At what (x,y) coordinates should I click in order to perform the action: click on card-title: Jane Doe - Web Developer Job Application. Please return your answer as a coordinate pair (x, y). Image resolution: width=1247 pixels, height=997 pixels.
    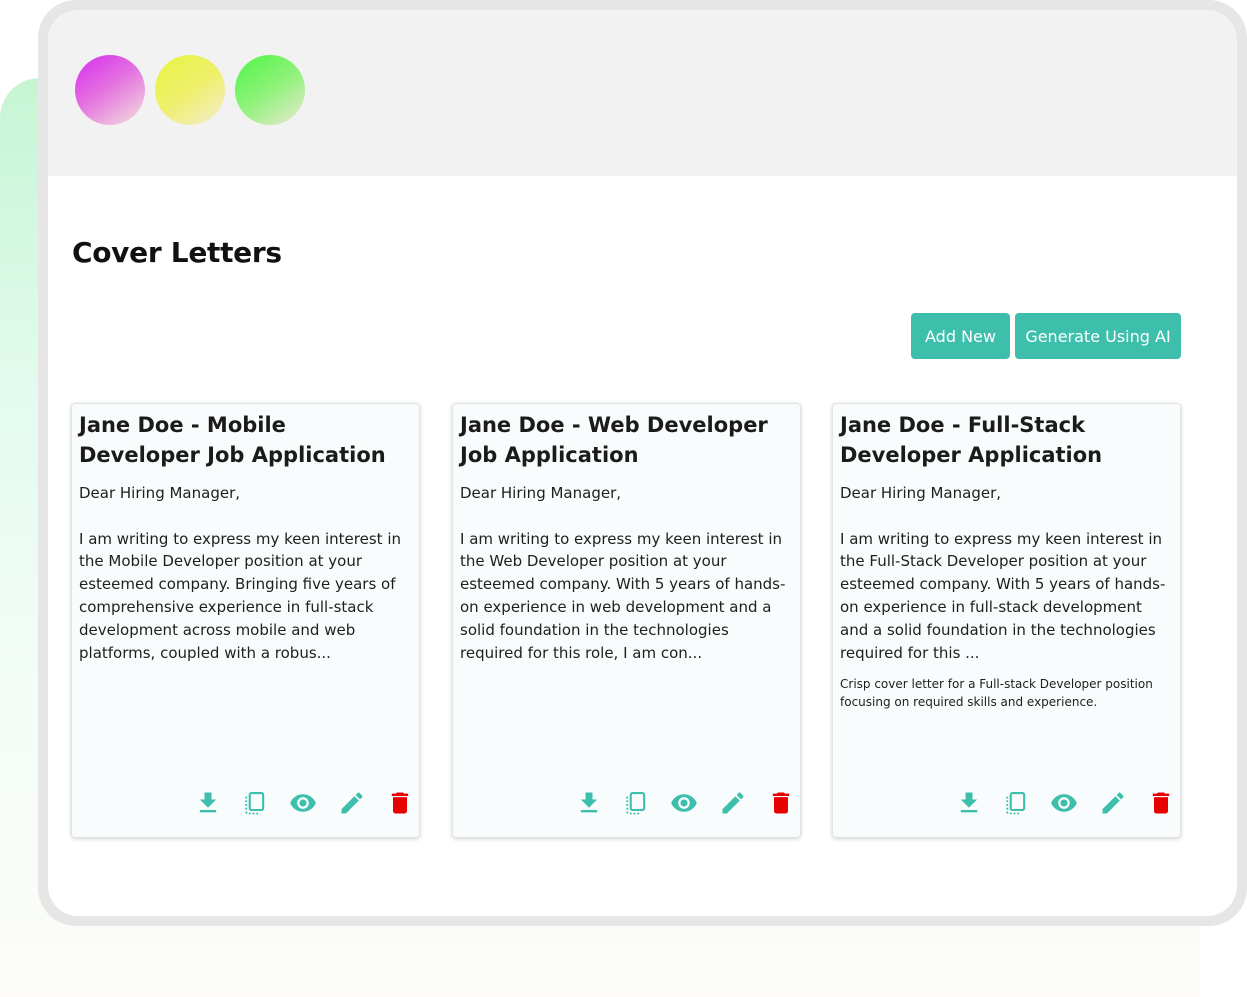
    Looking at the image, I should click on (614, 440).